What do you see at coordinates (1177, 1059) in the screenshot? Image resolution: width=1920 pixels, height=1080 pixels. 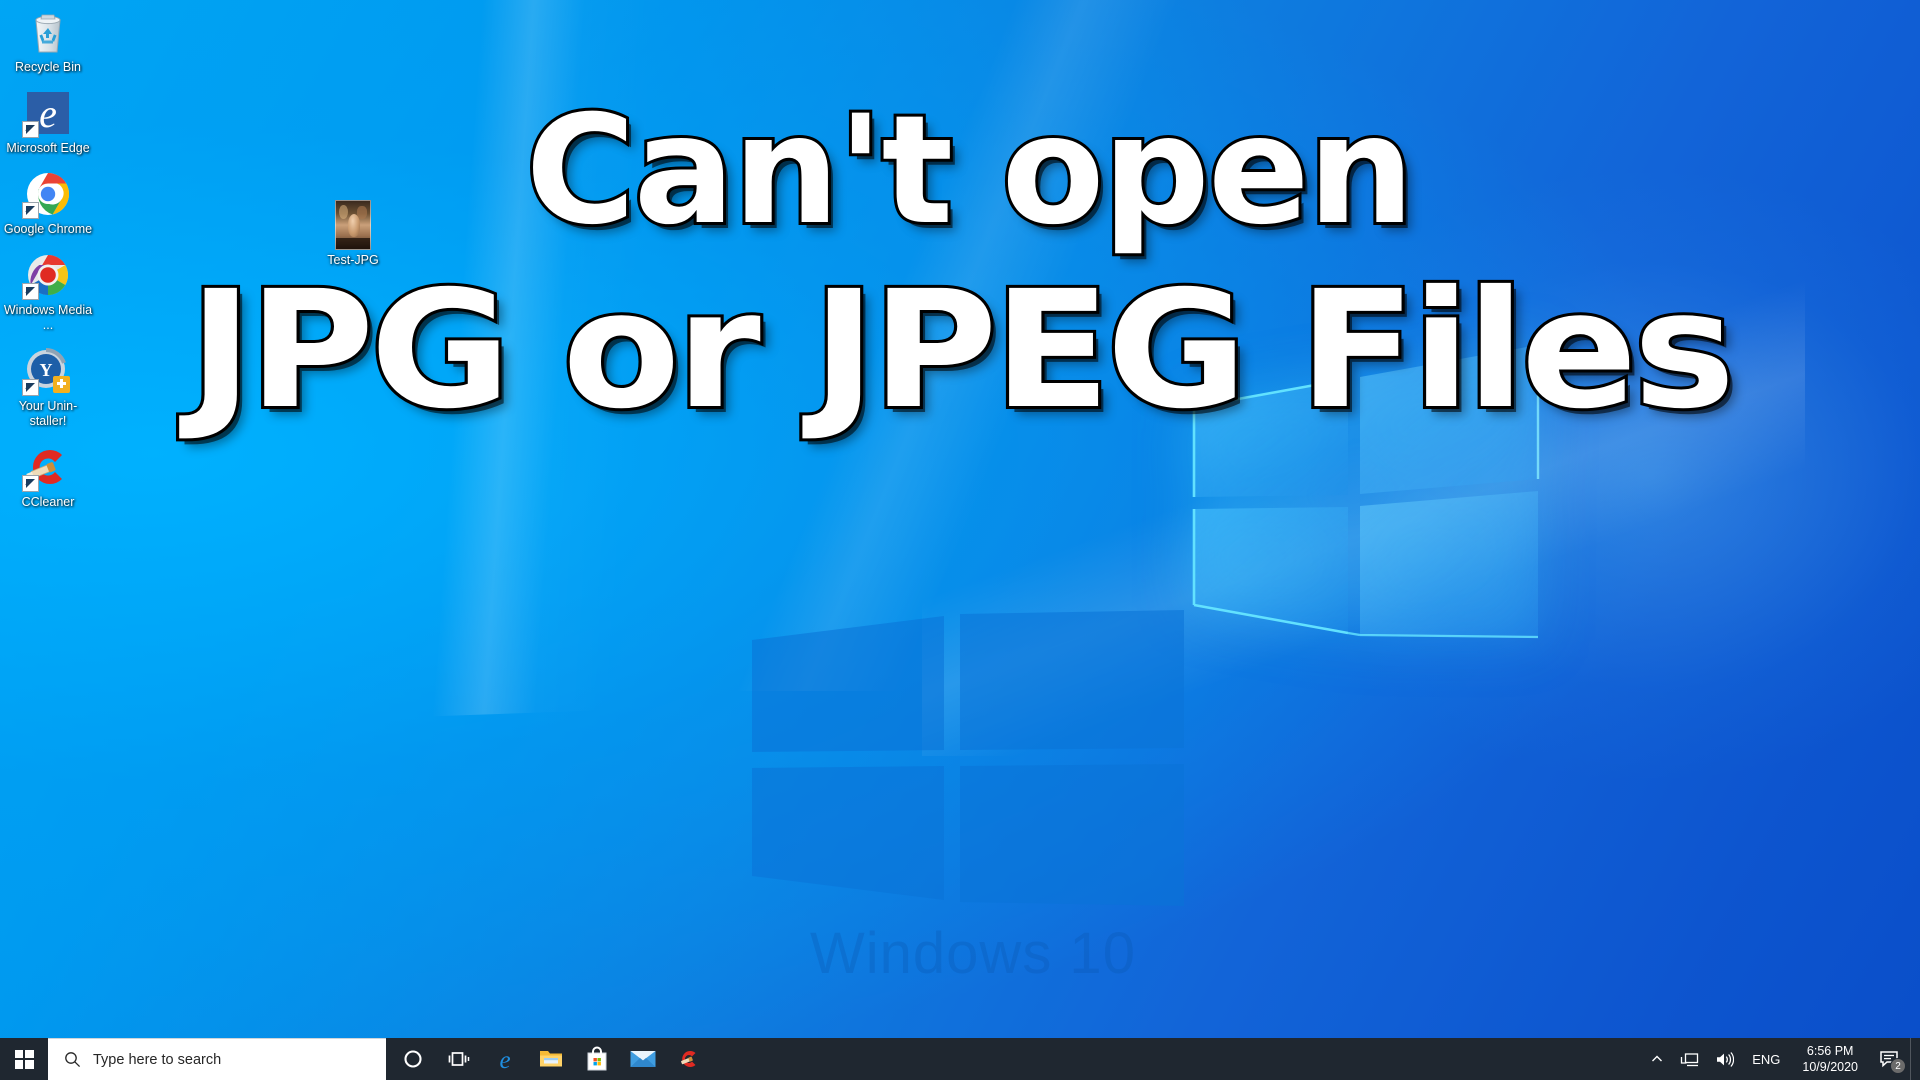 I see `taskbar-empty-area` at bounding box center [1177, 1059].